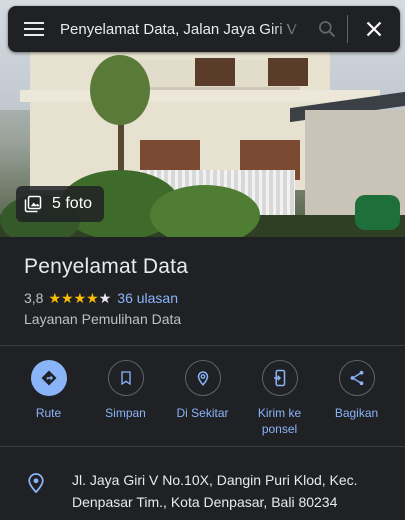 The image size is (405, 520). I want to click on photo-count-label: 5 foto, so click(72, 203).